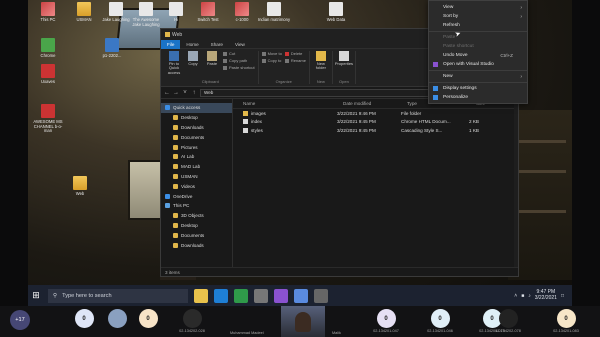 The width and height of the screenshot is (600, 337). What do you see at coordinates (208, 12) in the screenshot?
I see `desktop-icon: Switch Test` at bounding box center [208, 12].